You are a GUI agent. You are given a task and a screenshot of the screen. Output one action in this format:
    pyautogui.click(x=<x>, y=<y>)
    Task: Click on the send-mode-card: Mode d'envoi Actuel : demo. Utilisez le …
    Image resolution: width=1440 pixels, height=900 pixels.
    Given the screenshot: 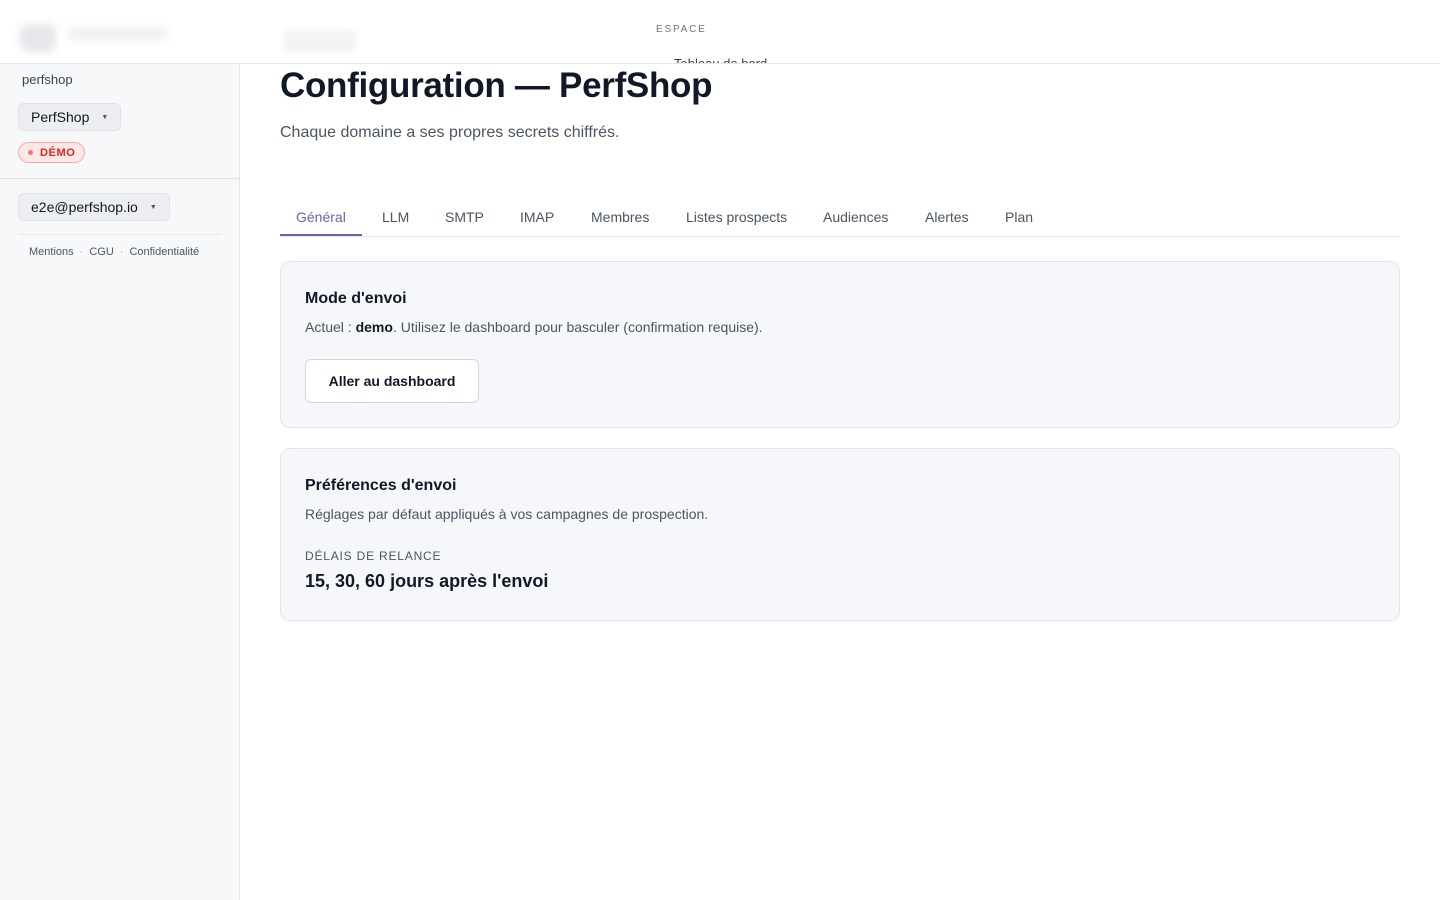 What is the action you would take?
    pyautogui.click(x=840, y=344)
    